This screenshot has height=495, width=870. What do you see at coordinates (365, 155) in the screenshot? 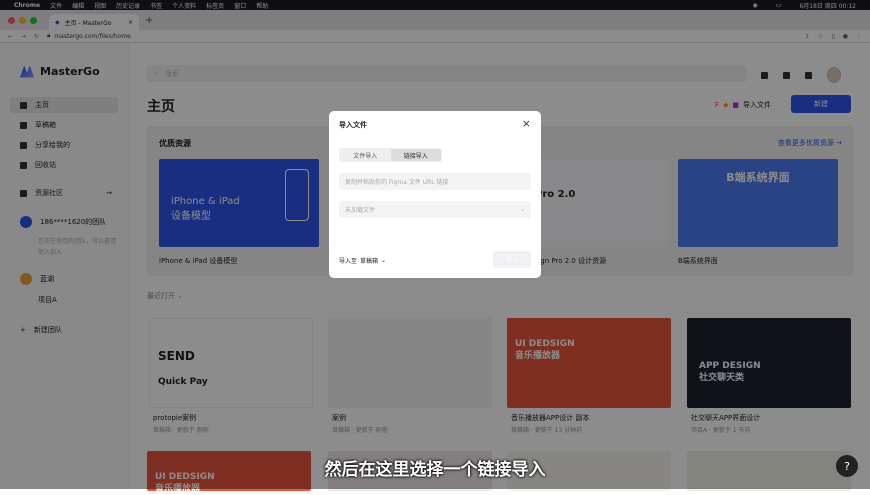
I see `tab-file-import: 文件导入` at bounding box center [365, 155].